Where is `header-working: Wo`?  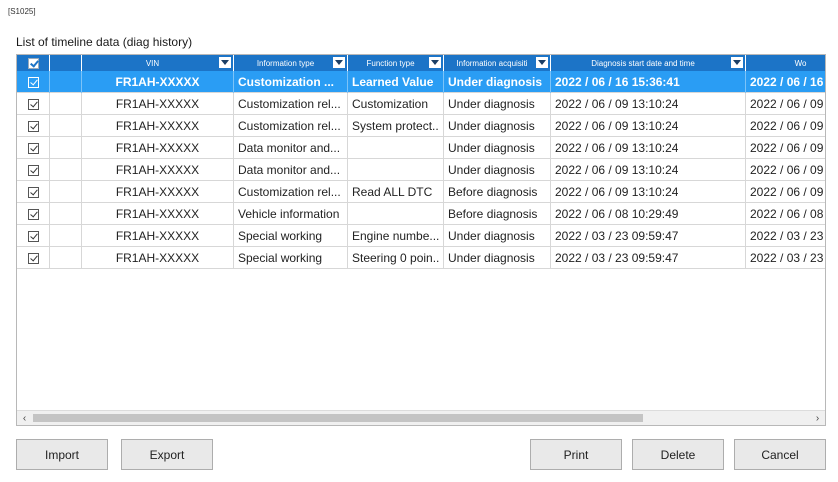 header-working: Wo is located at coordinates (785, 63).